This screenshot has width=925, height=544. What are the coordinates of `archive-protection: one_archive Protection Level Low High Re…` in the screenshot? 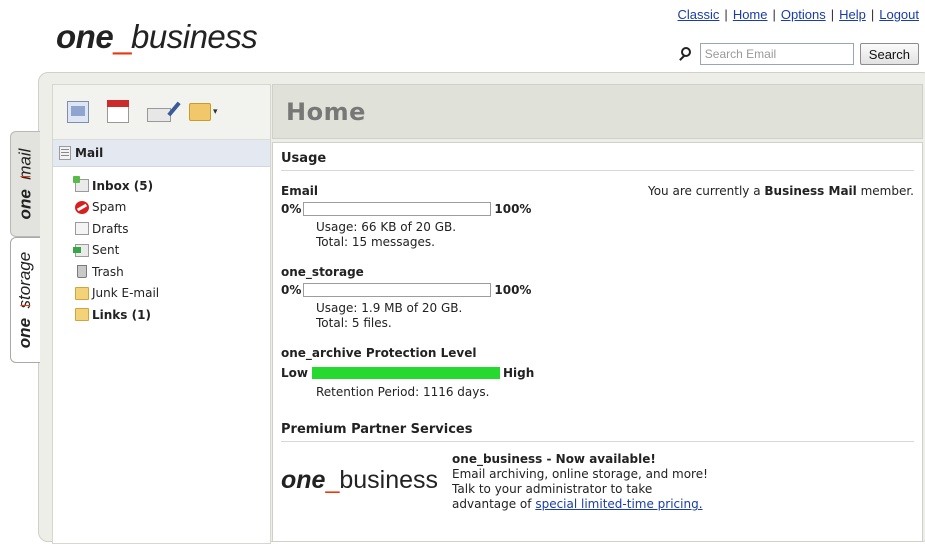 It's located at (597, 373).